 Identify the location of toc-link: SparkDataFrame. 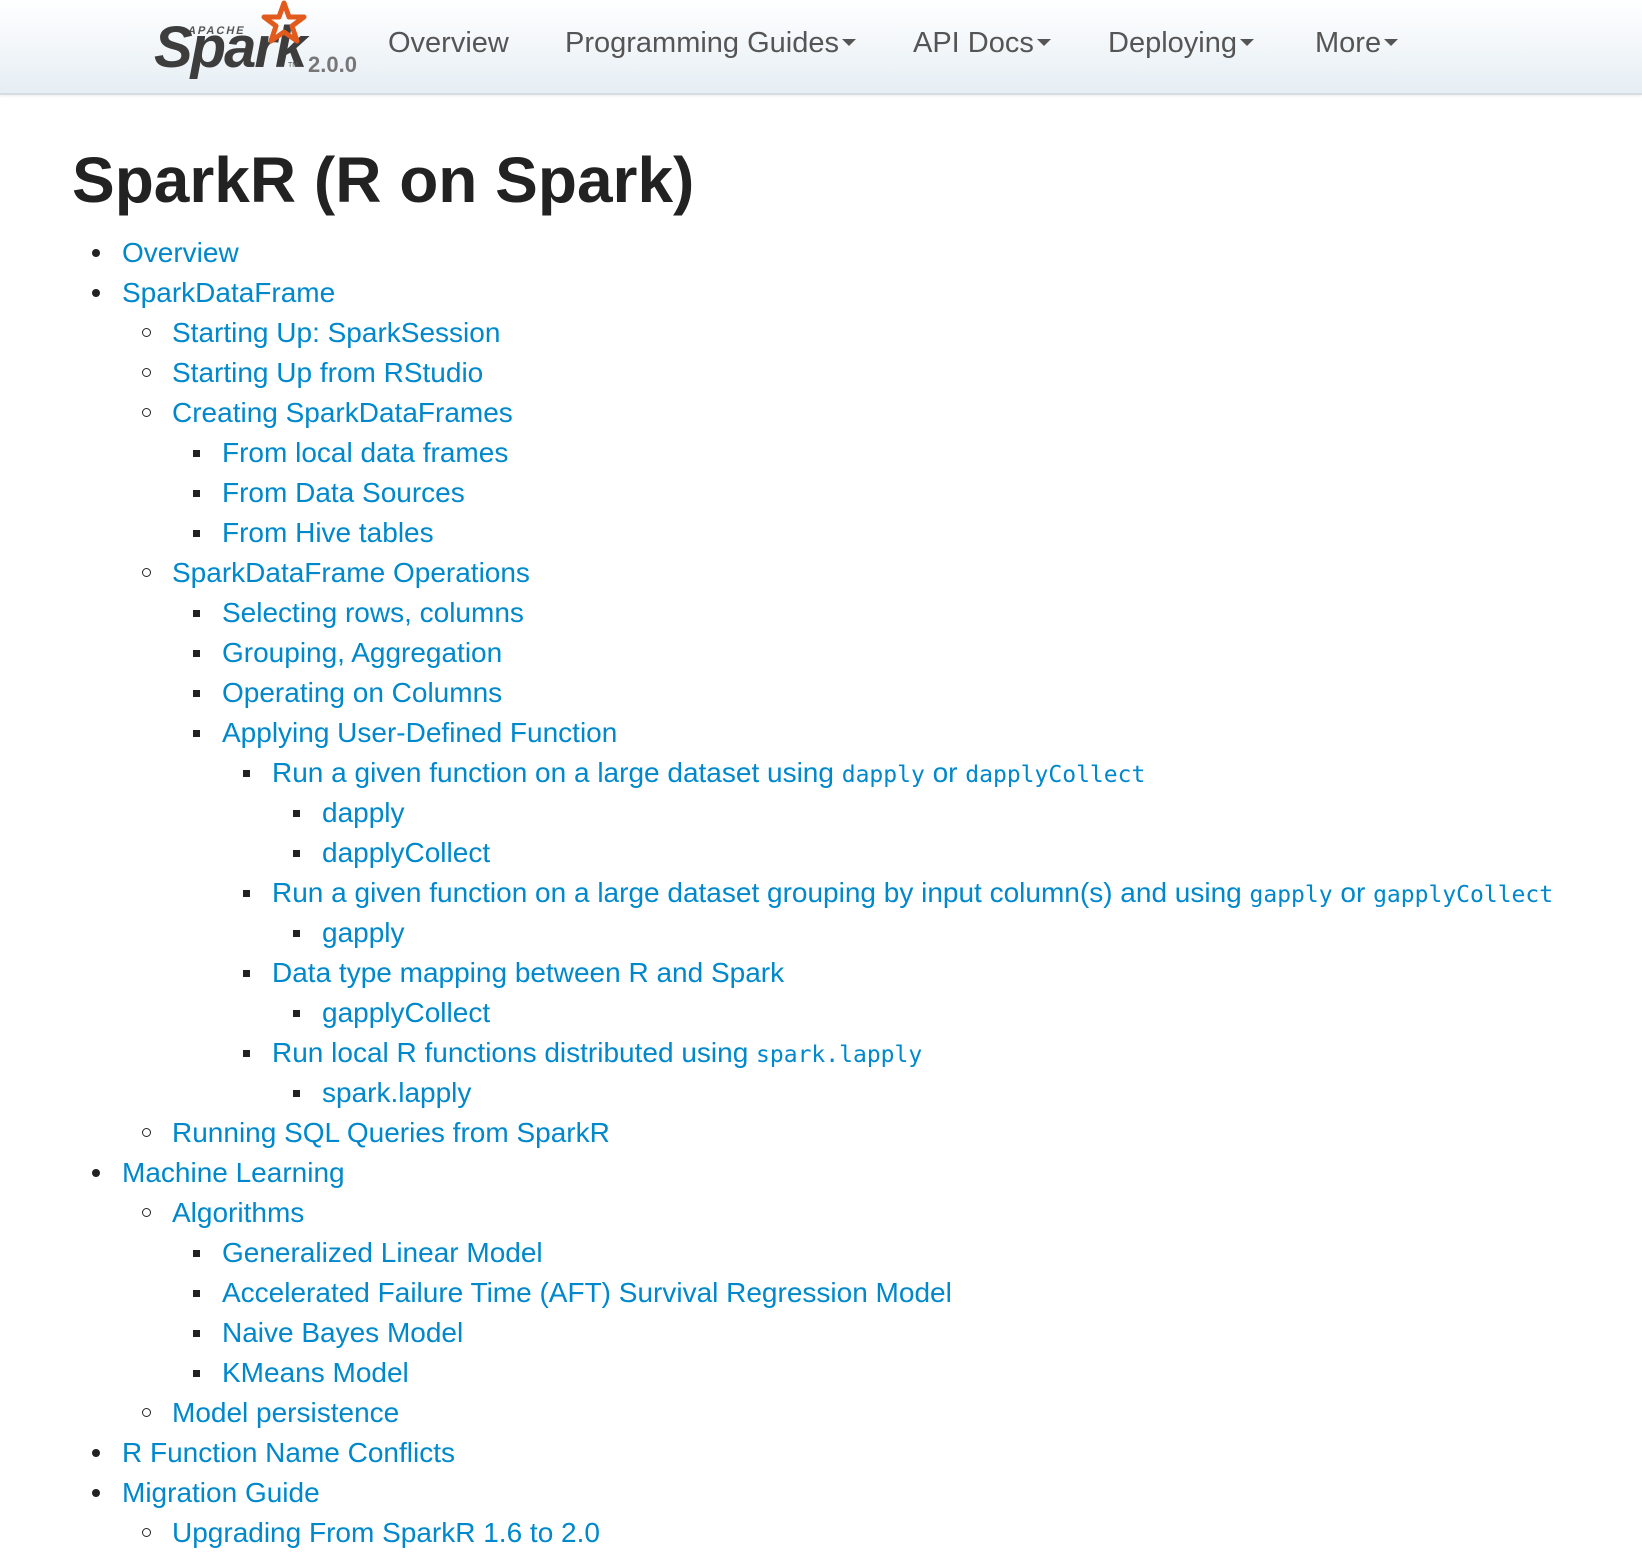
(228, 292).